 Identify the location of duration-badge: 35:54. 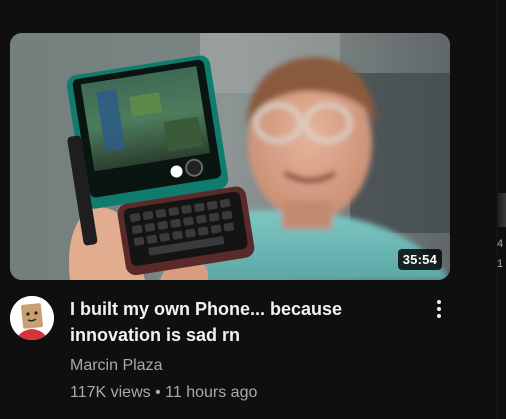
(419, 259).